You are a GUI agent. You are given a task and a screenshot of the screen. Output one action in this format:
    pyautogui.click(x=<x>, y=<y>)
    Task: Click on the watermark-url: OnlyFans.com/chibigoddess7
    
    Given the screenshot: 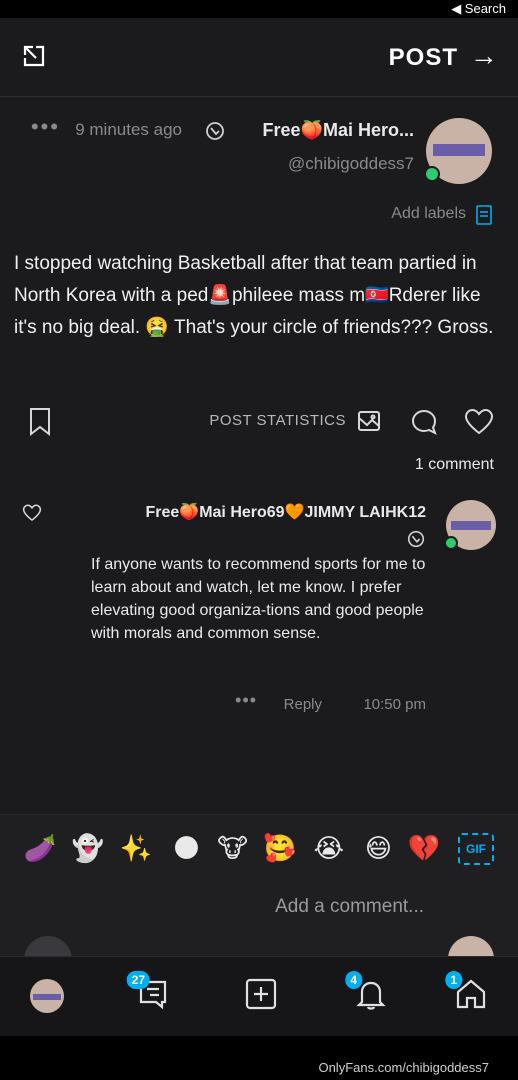 What is the action you would take?
    pyautogui.click(x=403, y=1067)
    